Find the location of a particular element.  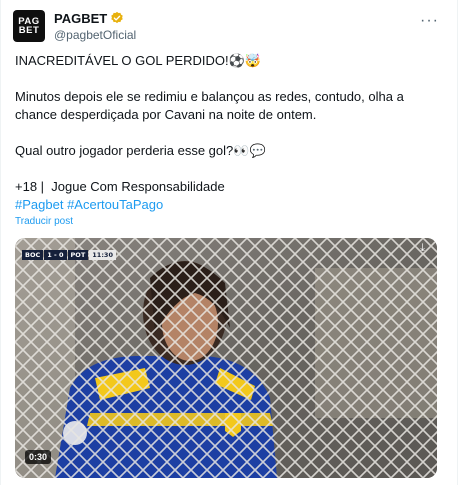

download-icon: ⤓ is located at coordinates (422, 248).